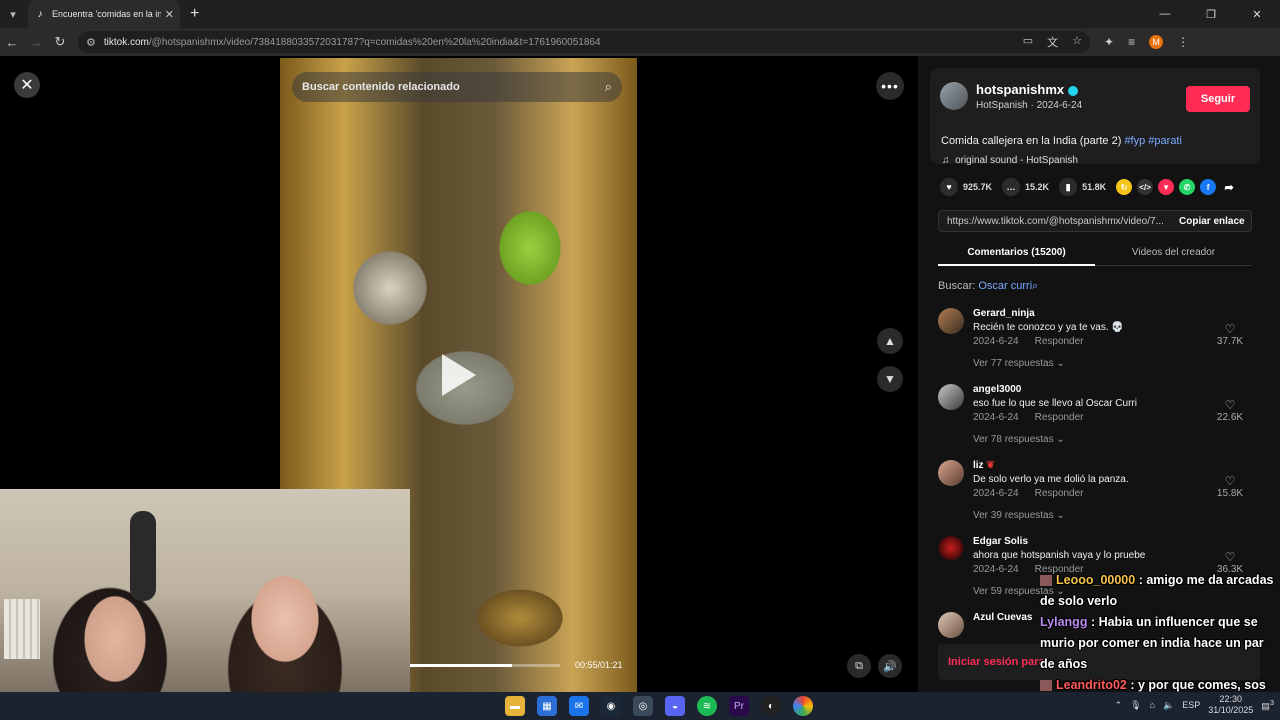  I want to click on comment-meta: 2024-6-24 Responder, so click(1036, 493).